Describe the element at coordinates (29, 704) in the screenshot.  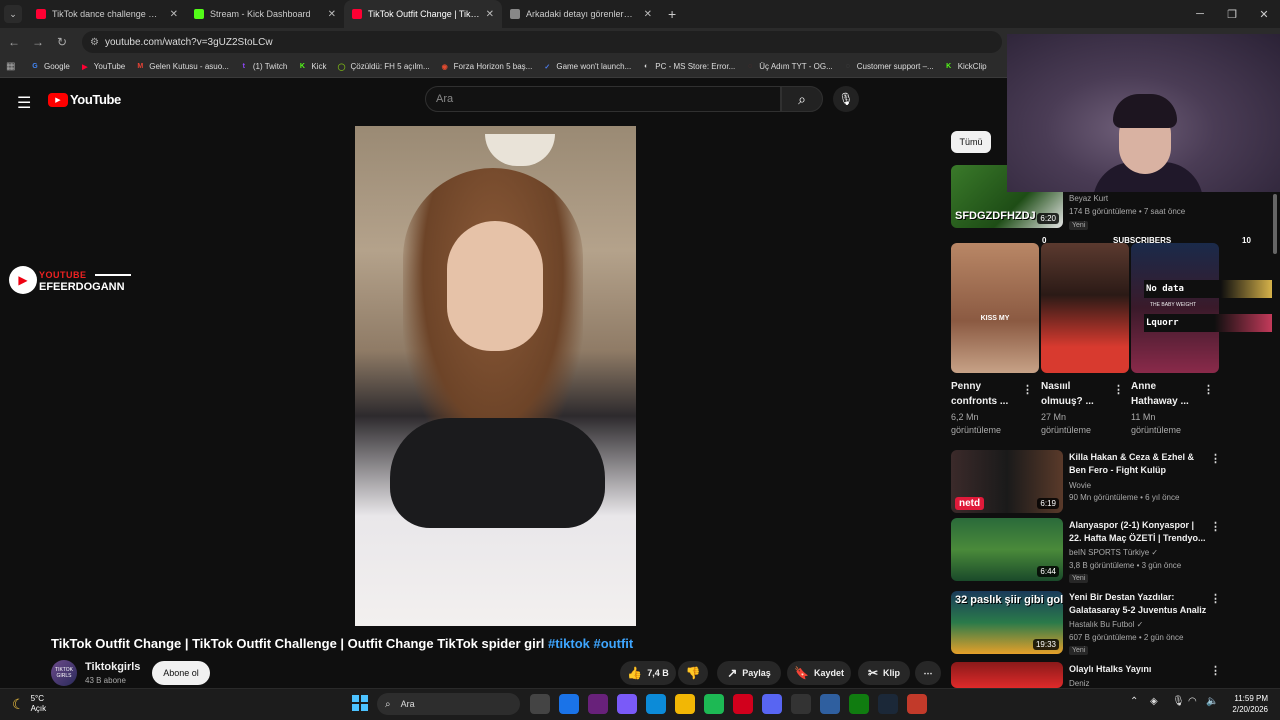
I see `weather-widget: ☾ 5°C Açık` at that location.